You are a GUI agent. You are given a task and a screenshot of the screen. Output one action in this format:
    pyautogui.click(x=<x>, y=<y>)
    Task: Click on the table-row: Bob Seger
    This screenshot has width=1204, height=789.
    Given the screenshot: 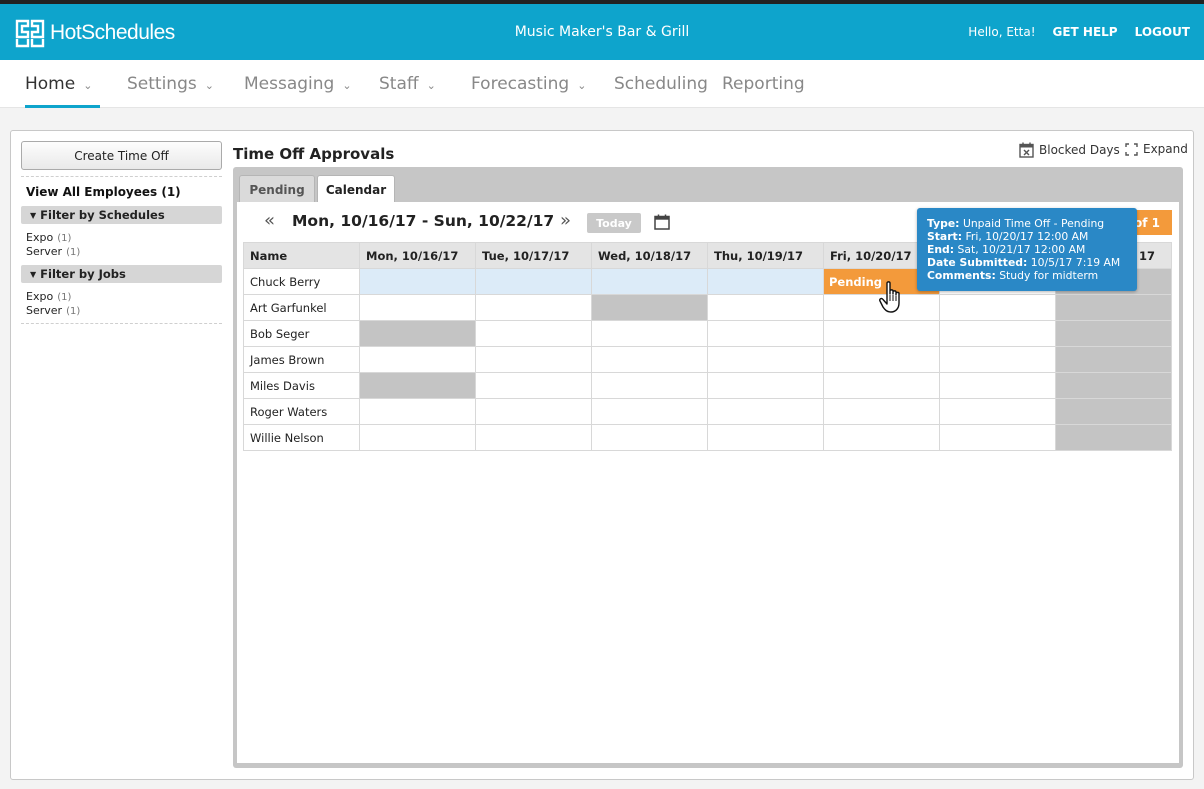 What is the action you would take?
    pyautogui.click(x=707, y=333)
    